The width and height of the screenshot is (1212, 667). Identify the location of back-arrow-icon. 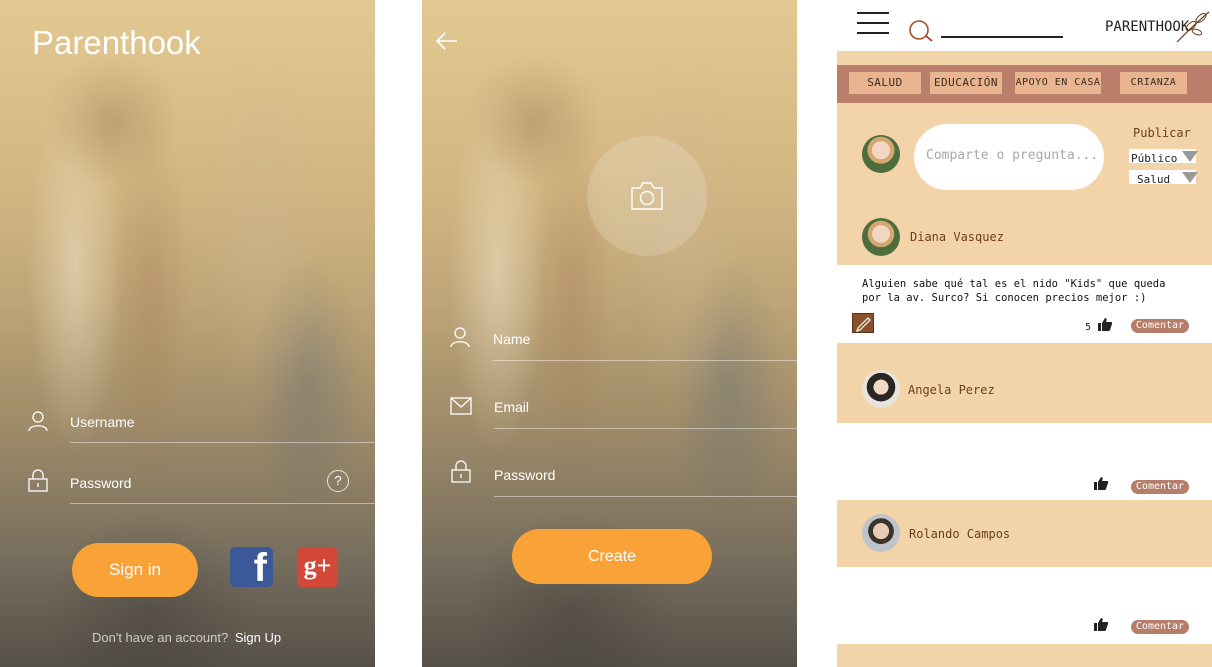
(447, 43).